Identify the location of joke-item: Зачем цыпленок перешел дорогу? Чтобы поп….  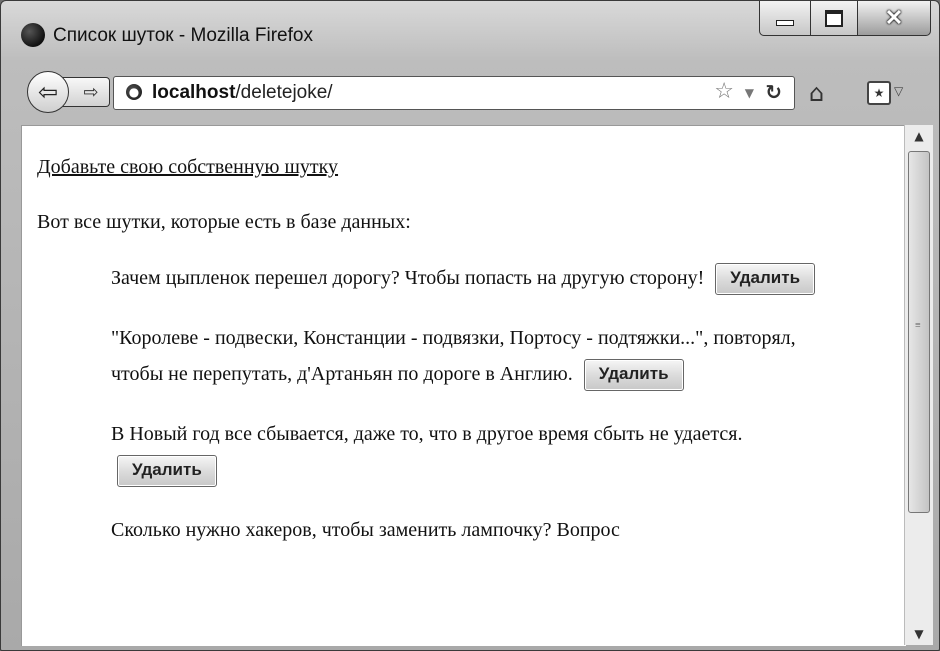
(466, 278).